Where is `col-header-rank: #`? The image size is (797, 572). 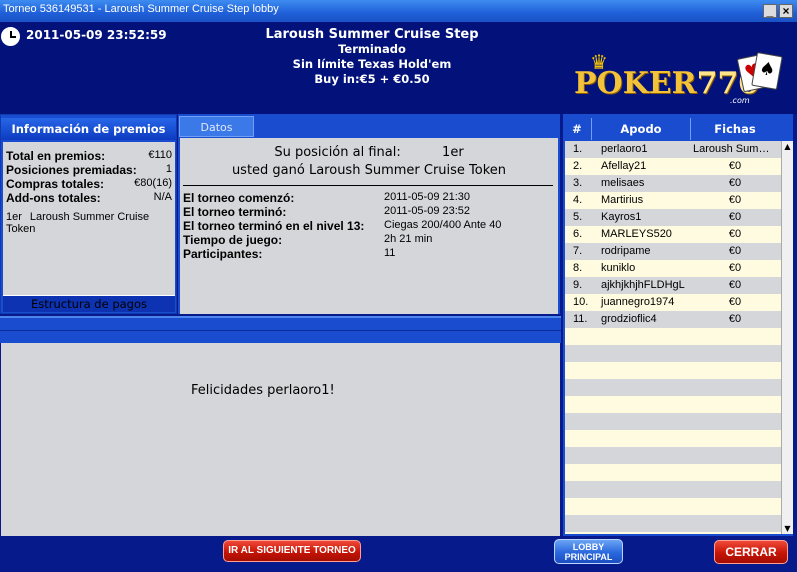
col-header-rank: # is located at coordinates (577, 129).